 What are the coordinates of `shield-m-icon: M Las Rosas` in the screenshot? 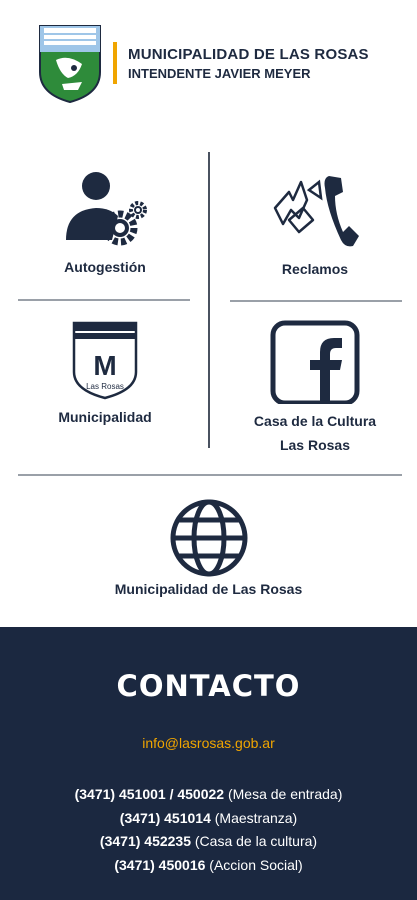 It's located at (105, 360).